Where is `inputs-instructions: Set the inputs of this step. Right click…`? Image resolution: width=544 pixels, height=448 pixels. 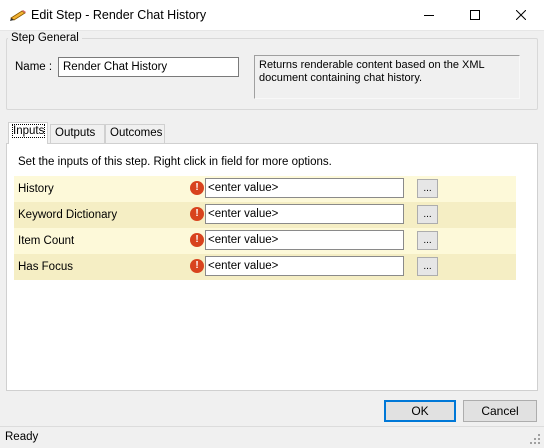 inputs-instructions: Set the inputs of this step. Right click… is located at coordinates (175, 162).